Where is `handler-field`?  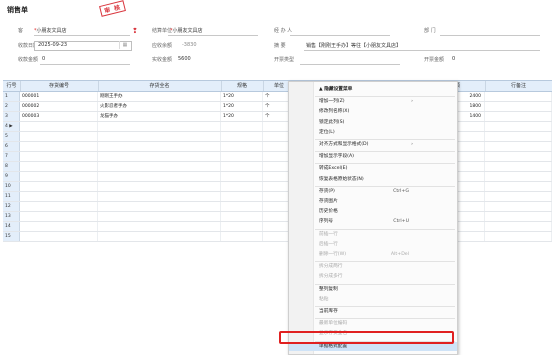 handler-field is located at coordinates (340, 35).